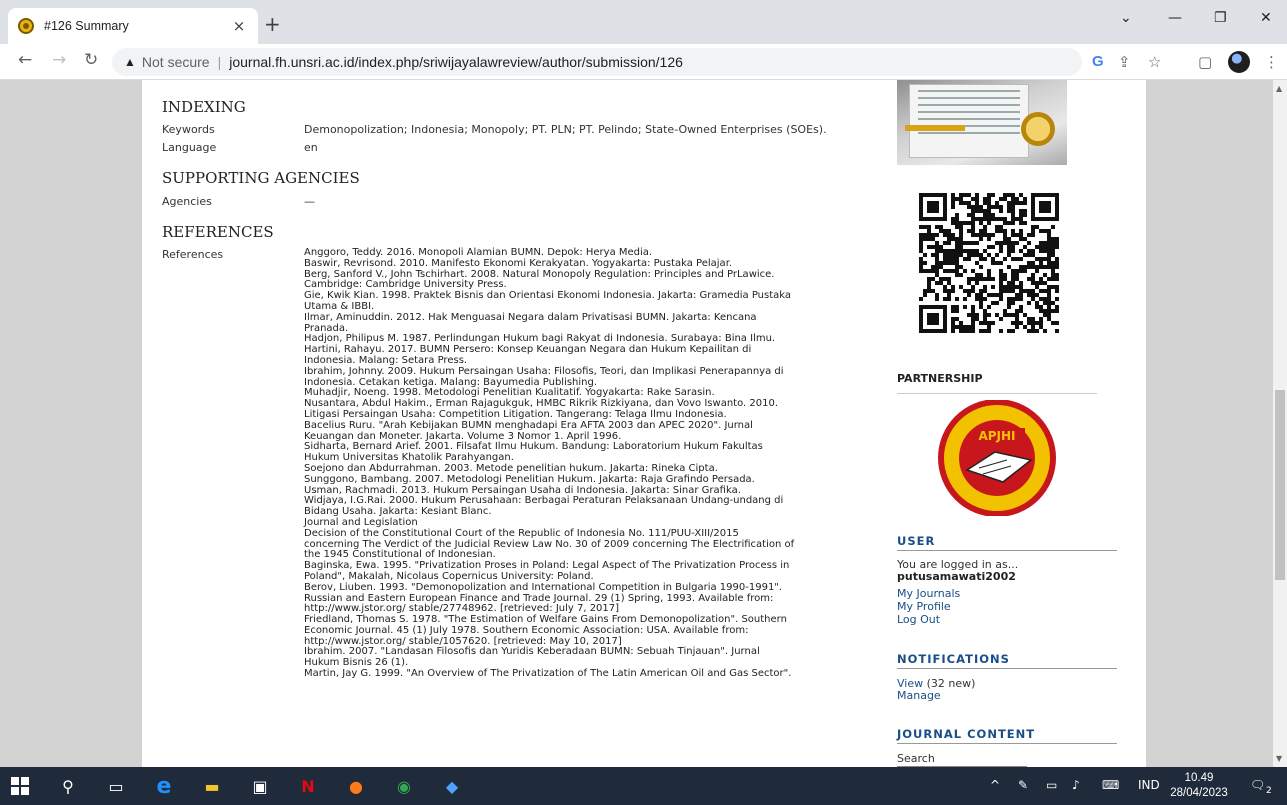  What do you see at coordinates (1280, 485) in the screenshot?
I see `scrollbar-thumb` at bounding box center [1280, 485].